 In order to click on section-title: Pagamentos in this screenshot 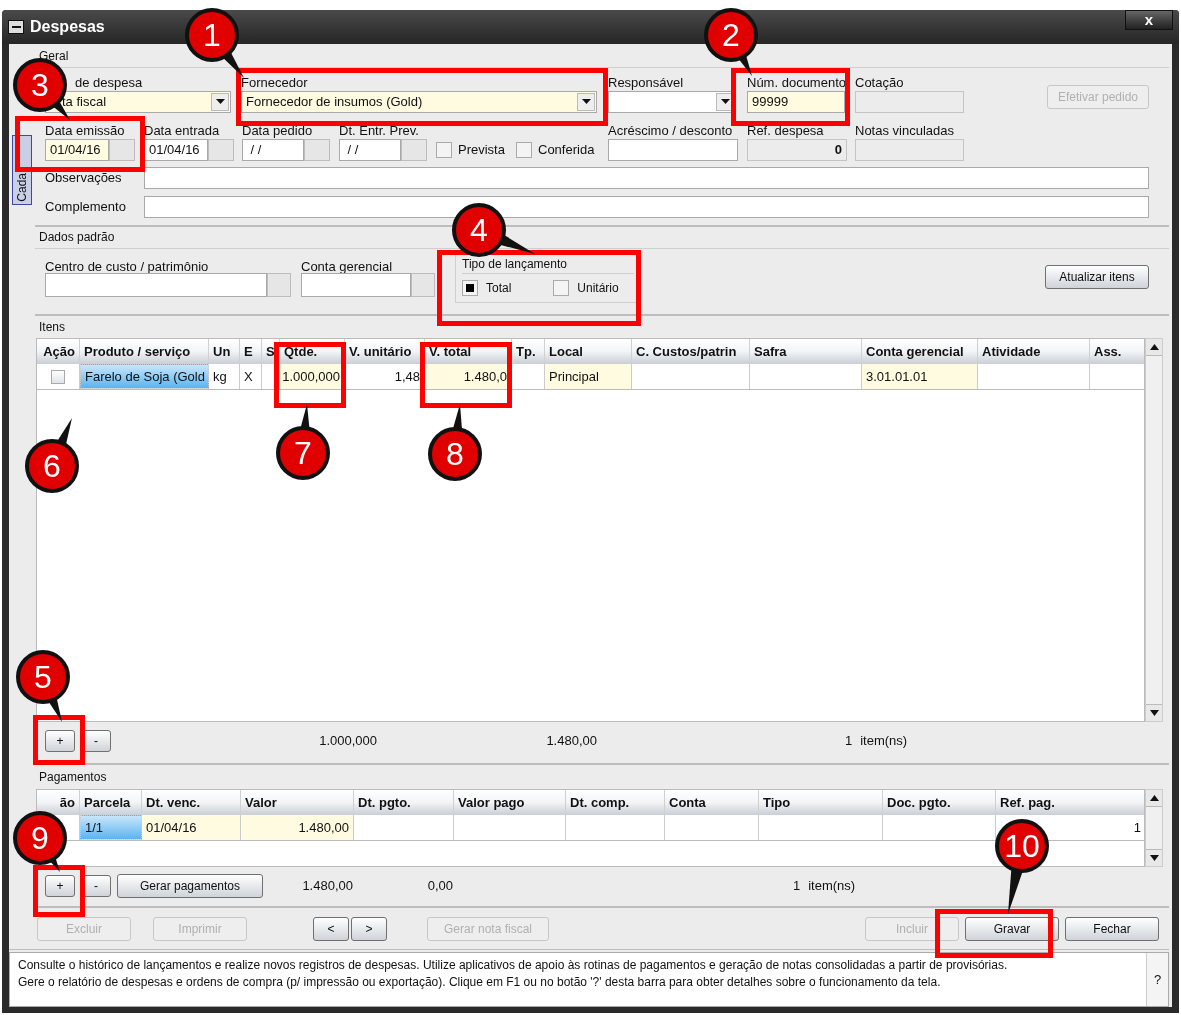, I will do `click(73, 777)`.